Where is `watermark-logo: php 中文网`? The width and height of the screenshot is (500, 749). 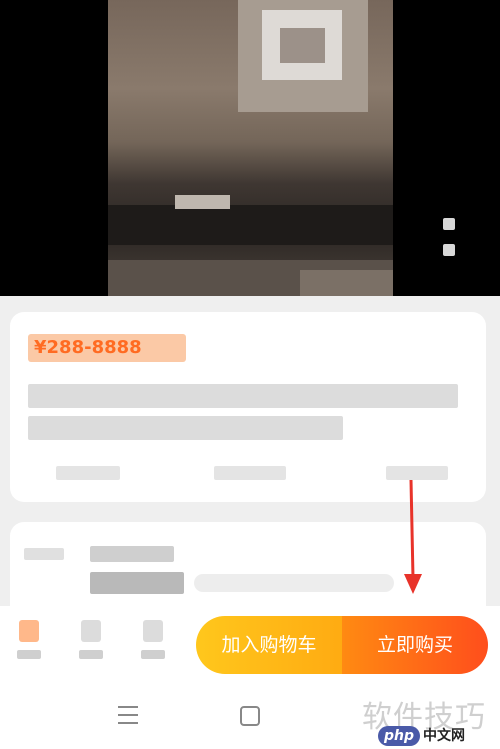
watermark-logo: php 中文网 is located at coordinates (421, 736).